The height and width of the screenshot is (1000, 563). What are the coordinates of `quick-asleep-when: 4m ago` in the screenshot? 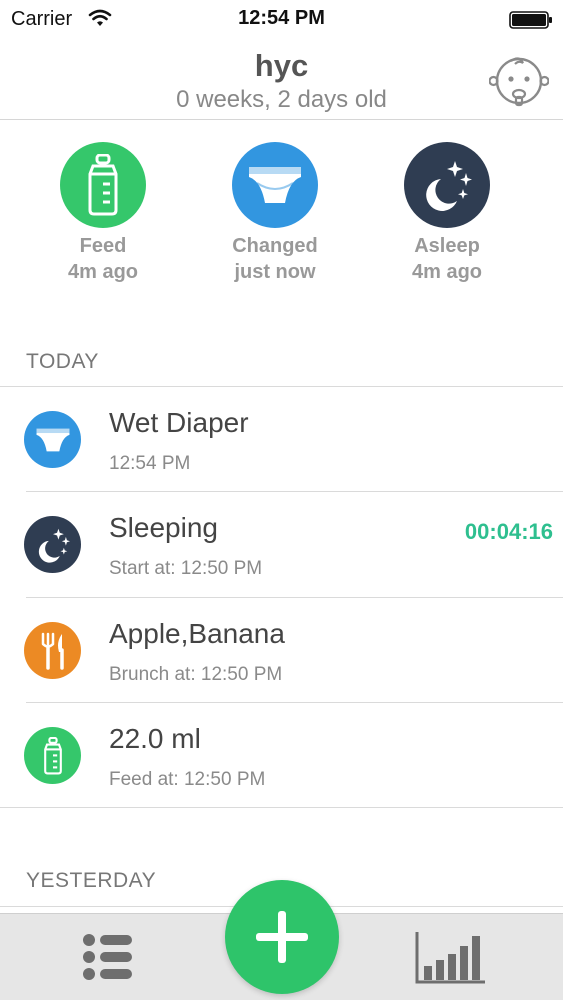 It's located at (447, 272).